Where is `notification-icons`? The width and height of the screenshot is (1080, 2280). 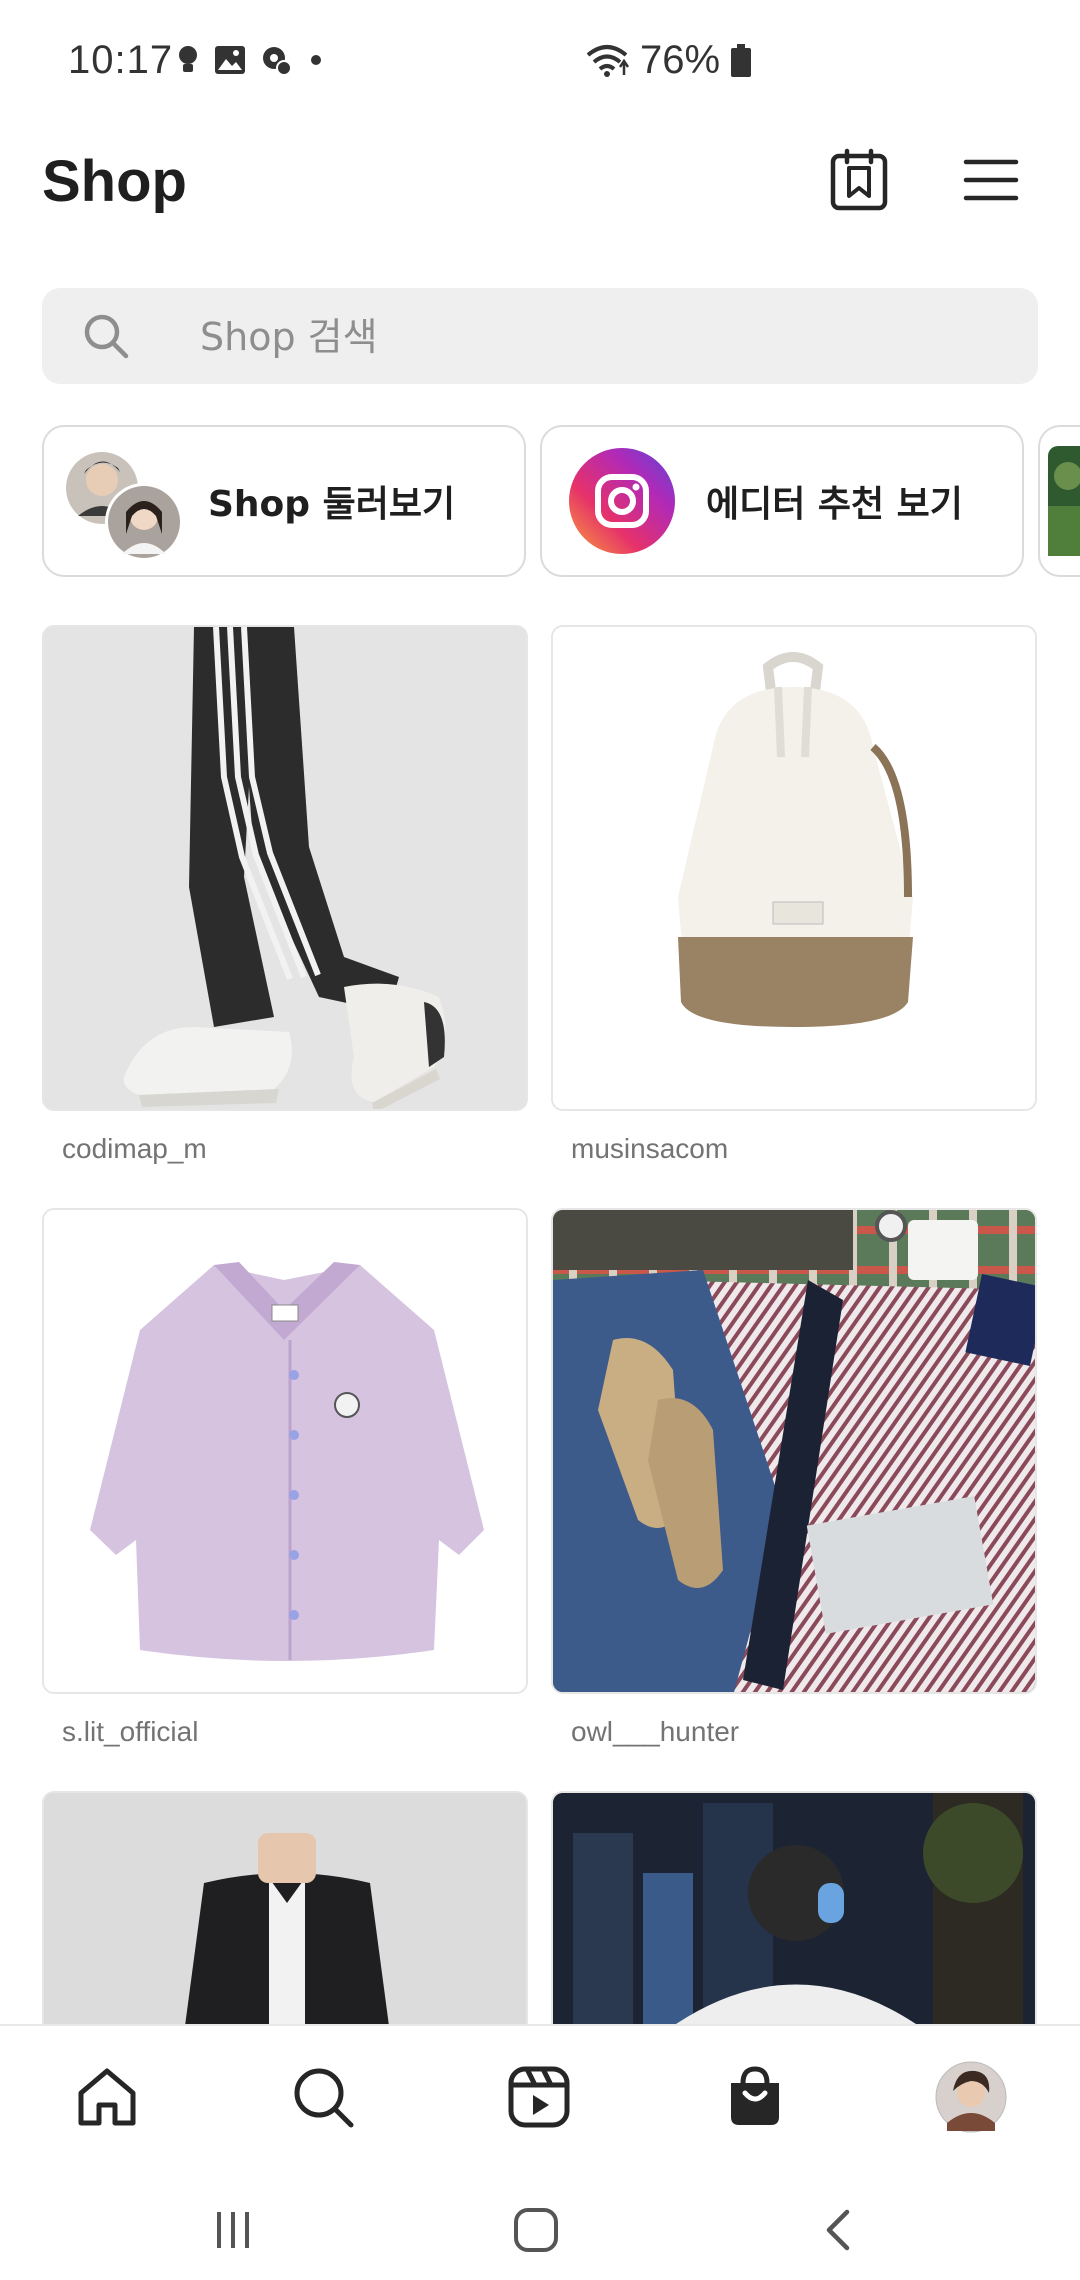
notification-icons is located at coordinates (251, 60).